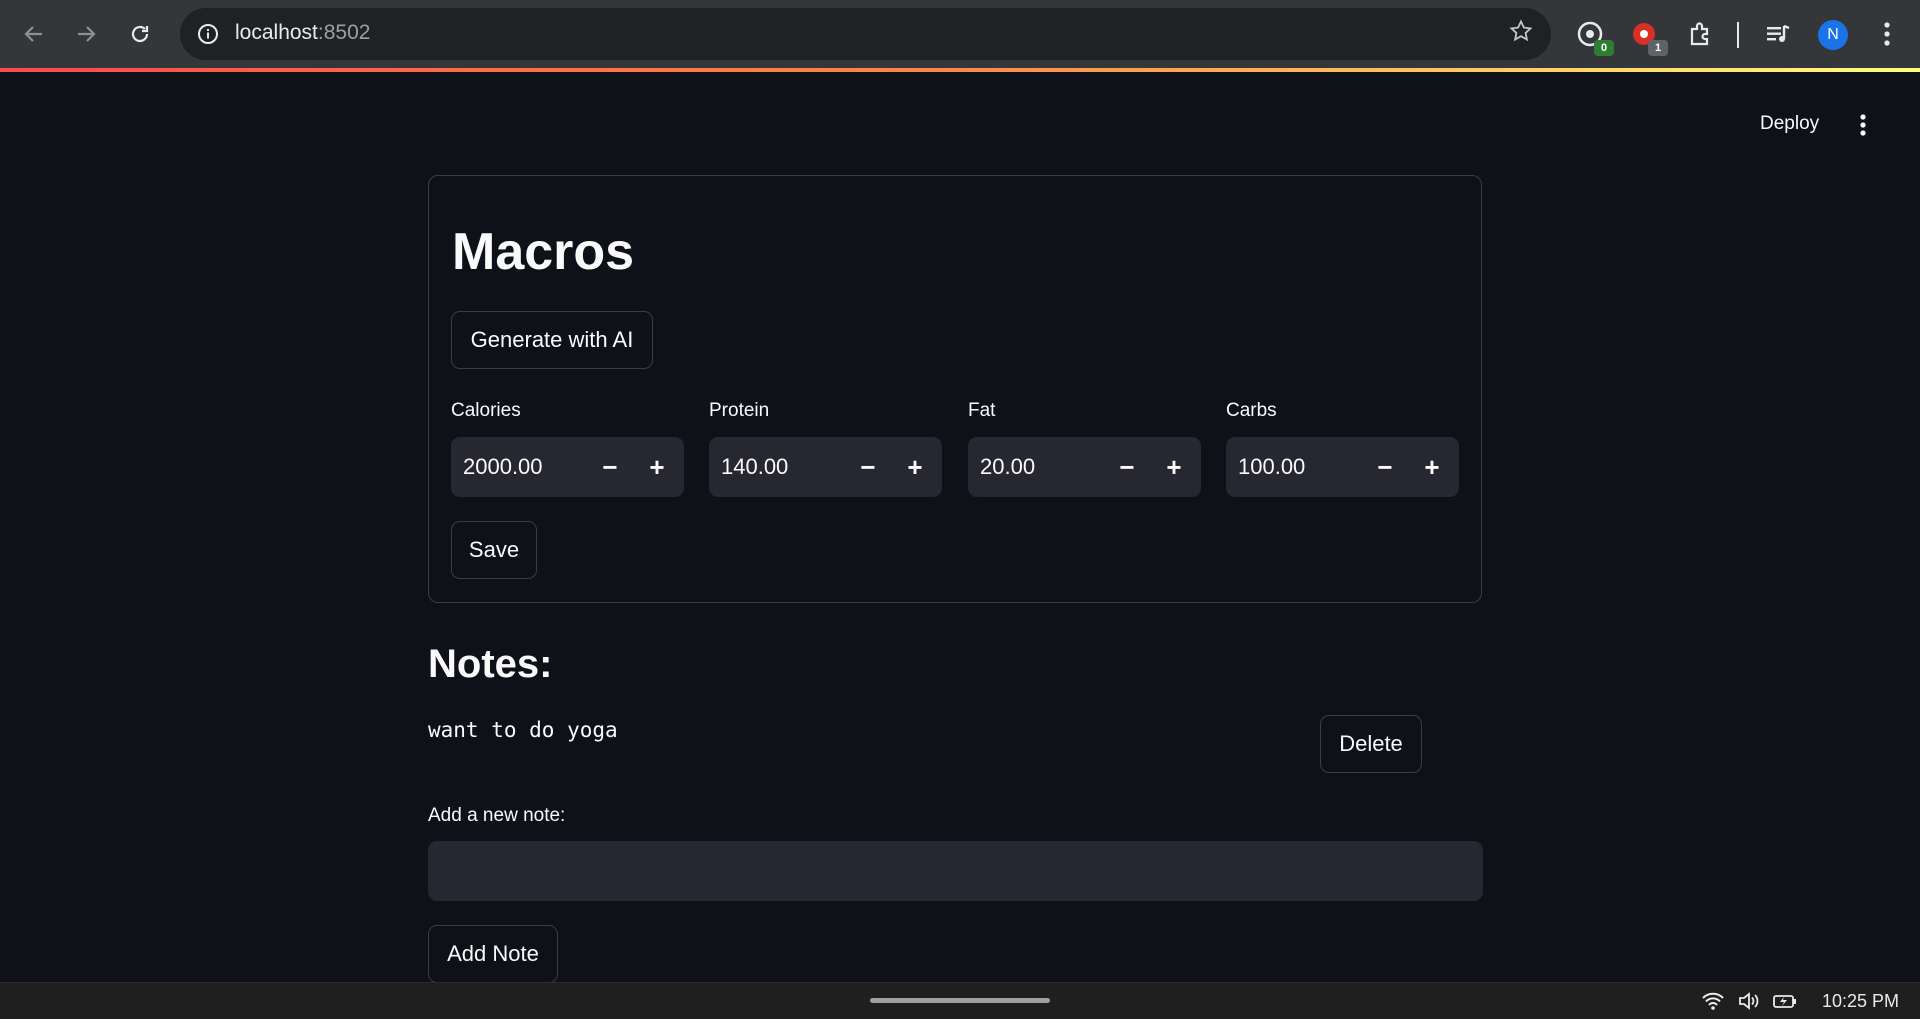 This screenshot has width=1920, height=1019. Describe the element at coordinates (1174, 467) in the screenshot. I see `fat-increment-icon: +` at that location.